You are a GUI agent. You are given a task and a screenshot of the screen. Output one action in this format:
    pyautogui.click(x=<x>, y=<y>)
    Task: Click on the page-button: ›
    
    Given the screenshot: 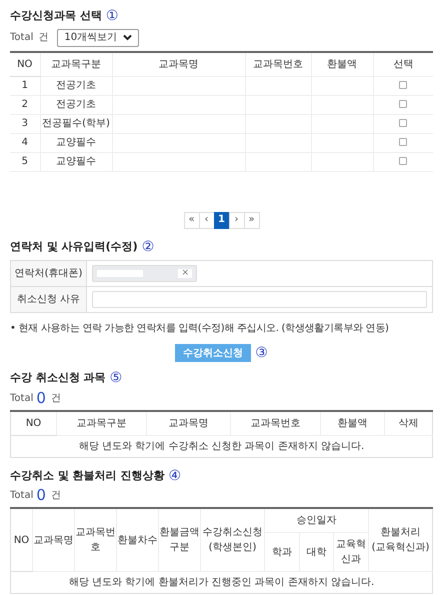 What is the action you would take?
    pyautogui.click(x=236, y=220)
    